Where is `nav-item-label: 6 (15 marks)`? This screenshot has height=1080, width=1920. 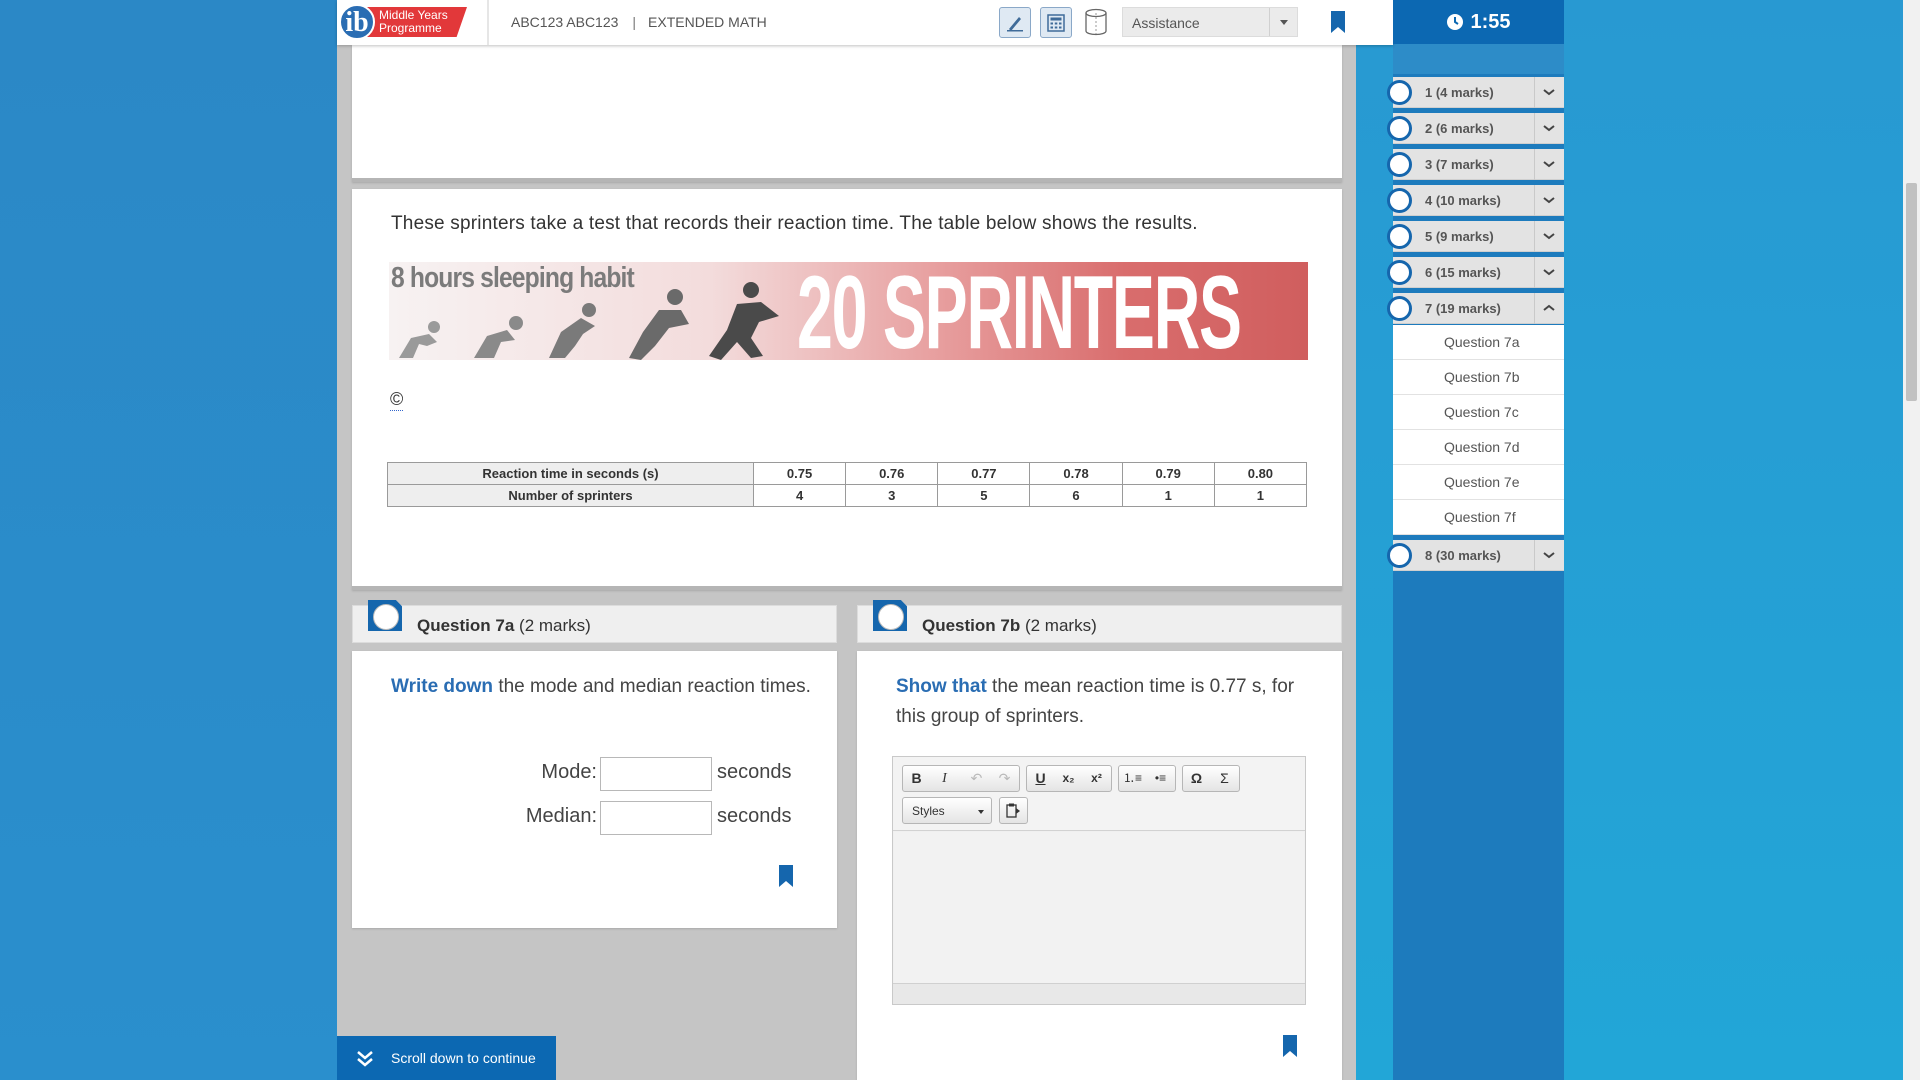
nav-item-label: 6 (15 marks) is located at coordinates (1463, 272).